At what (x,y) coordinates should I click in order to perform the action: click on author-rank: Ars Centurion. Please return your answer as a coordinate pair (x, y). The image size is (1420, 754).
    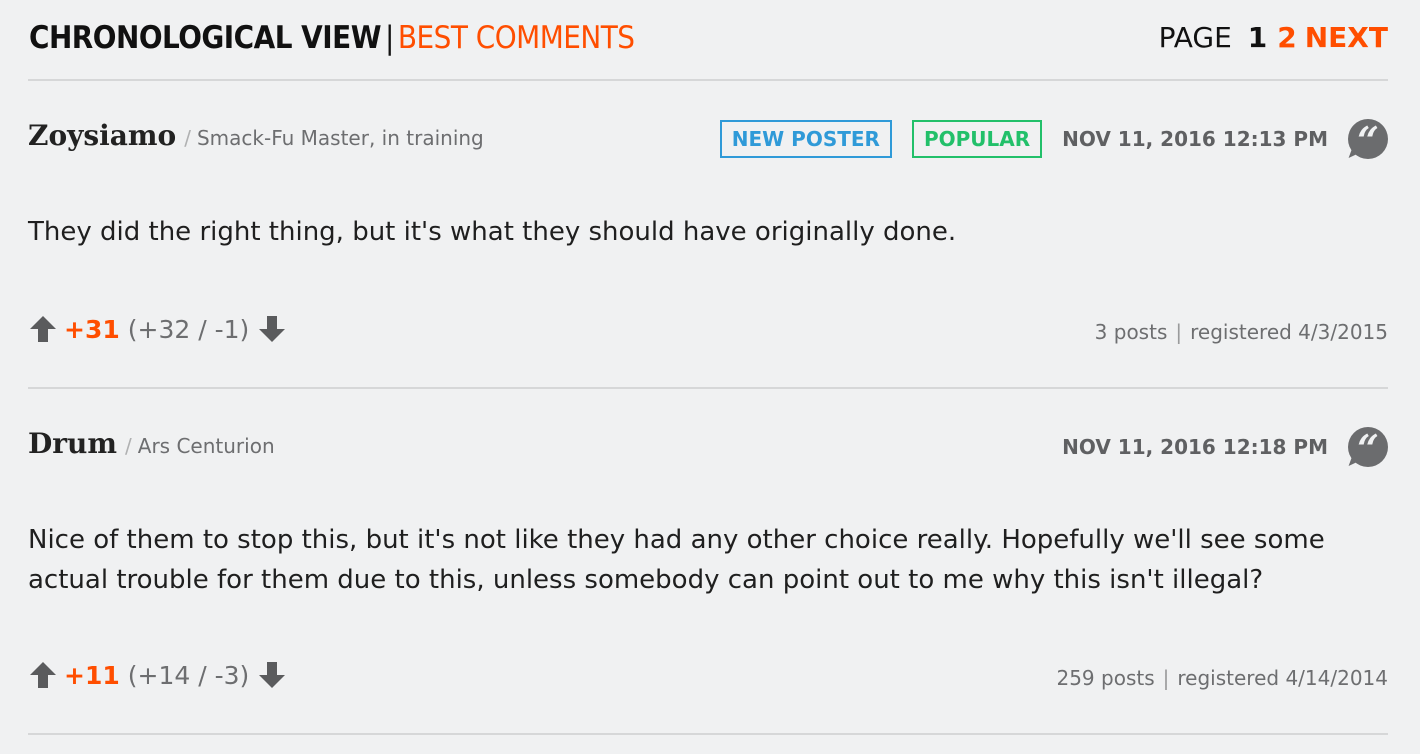
    Looking at the image, I should click on (206, 446).